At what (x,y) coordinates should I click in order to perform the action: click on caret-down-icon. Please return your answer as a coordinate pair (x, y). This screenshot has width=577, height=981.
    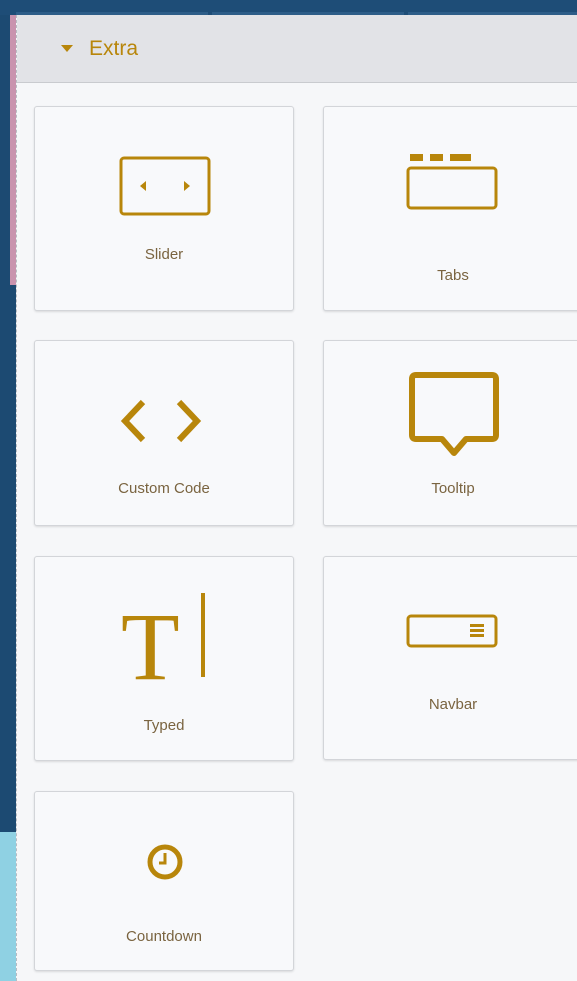
    Looking at the image, I should click on (67, 48).